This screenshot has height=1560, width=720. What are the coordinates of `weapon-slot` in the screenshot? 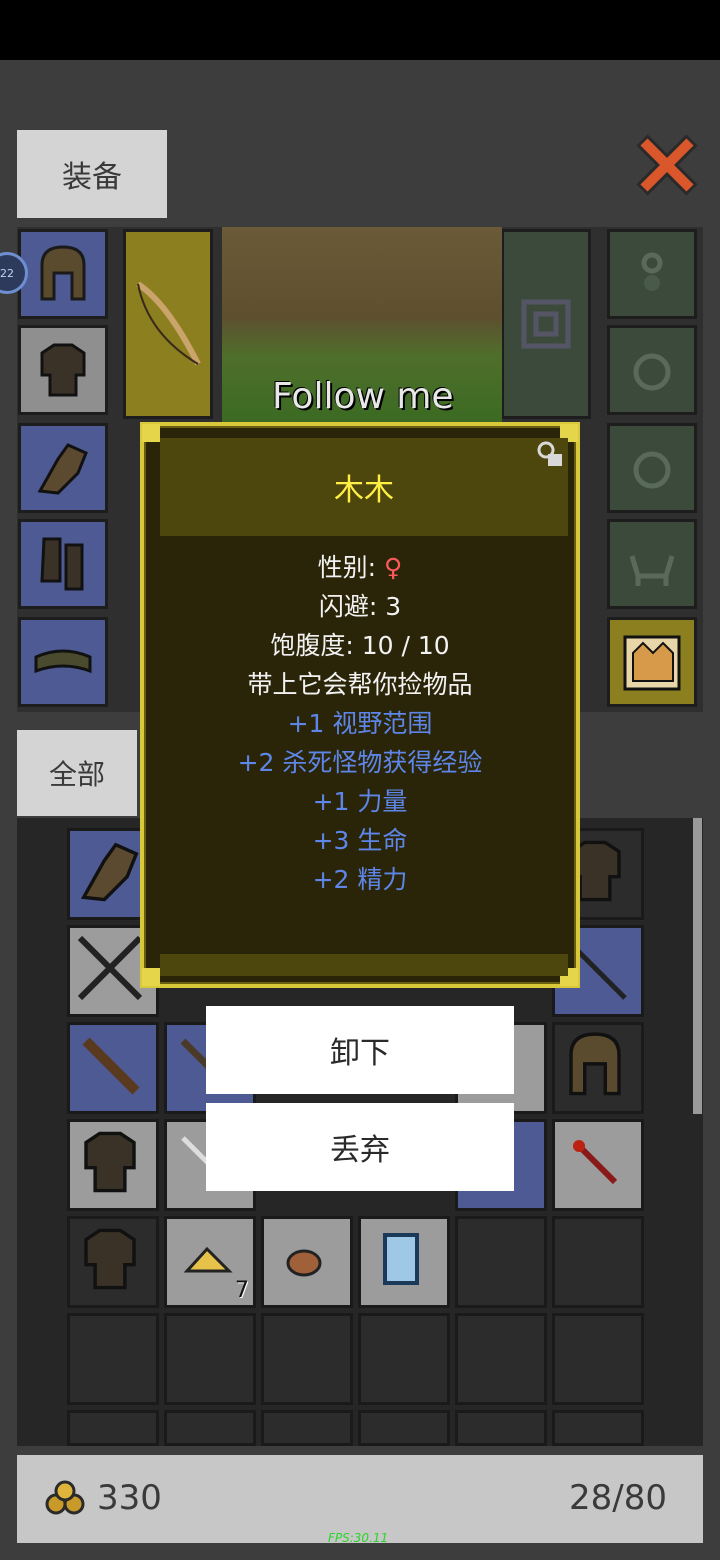 It's located at (168, 324).